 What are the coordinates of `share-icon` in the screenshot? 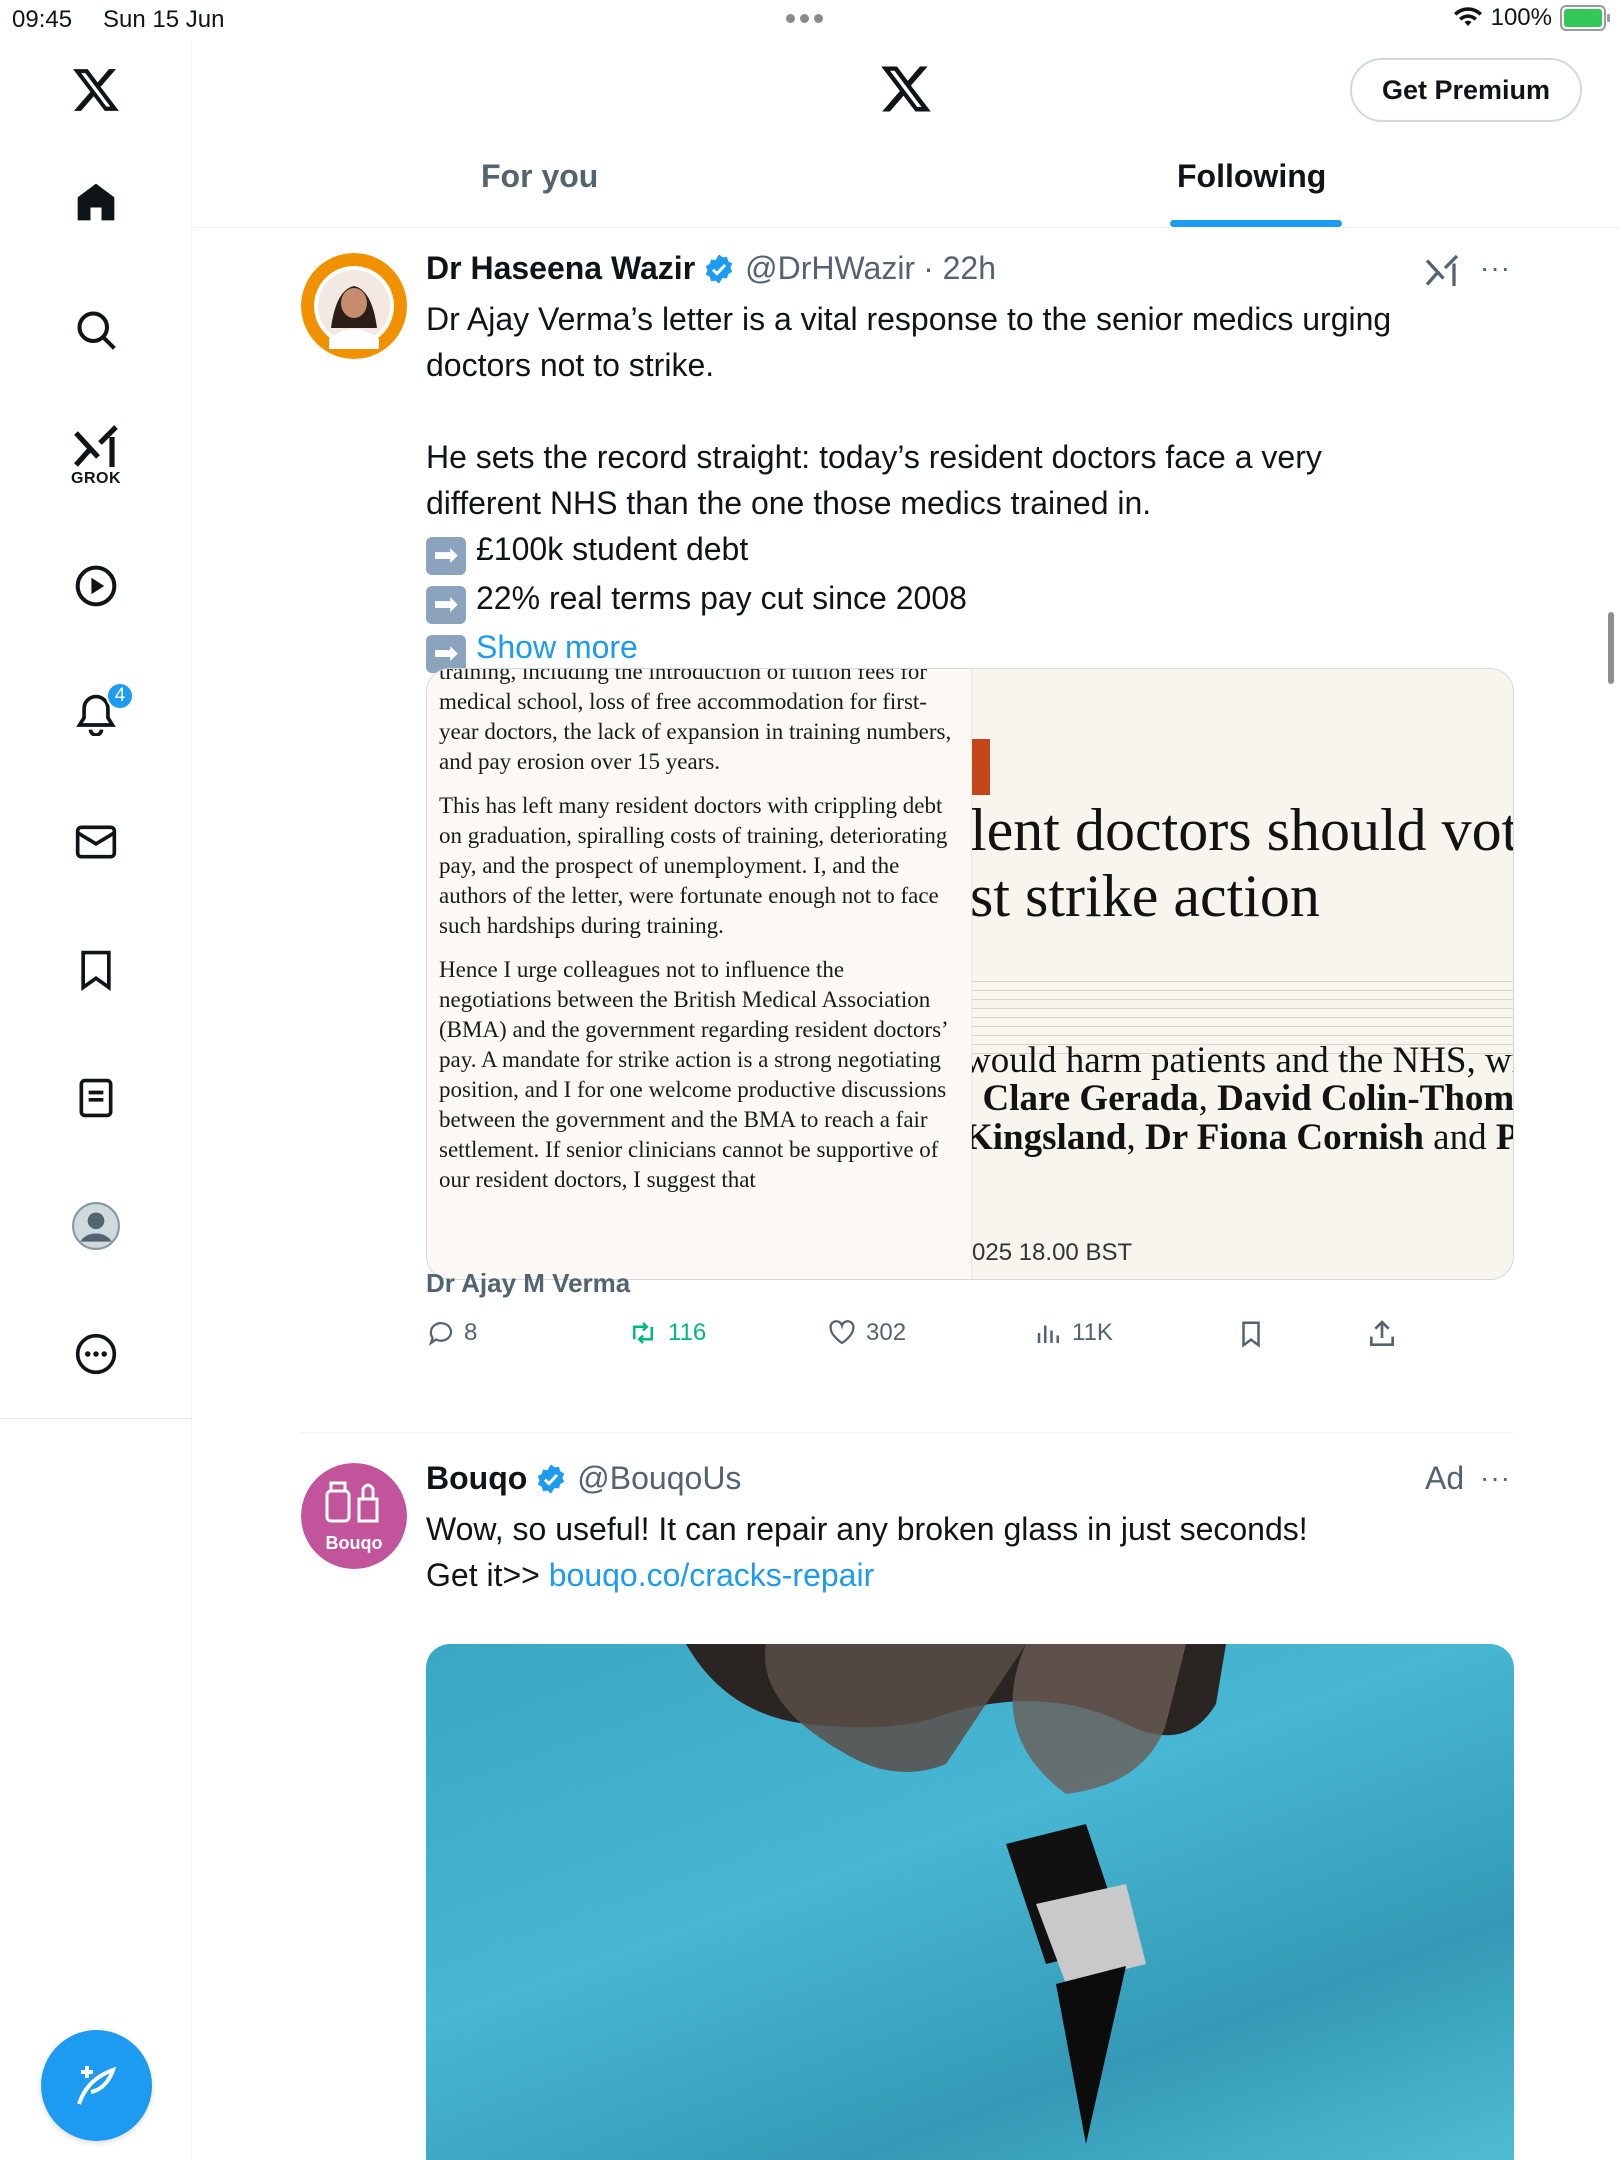 It's located at (1382, 1333).